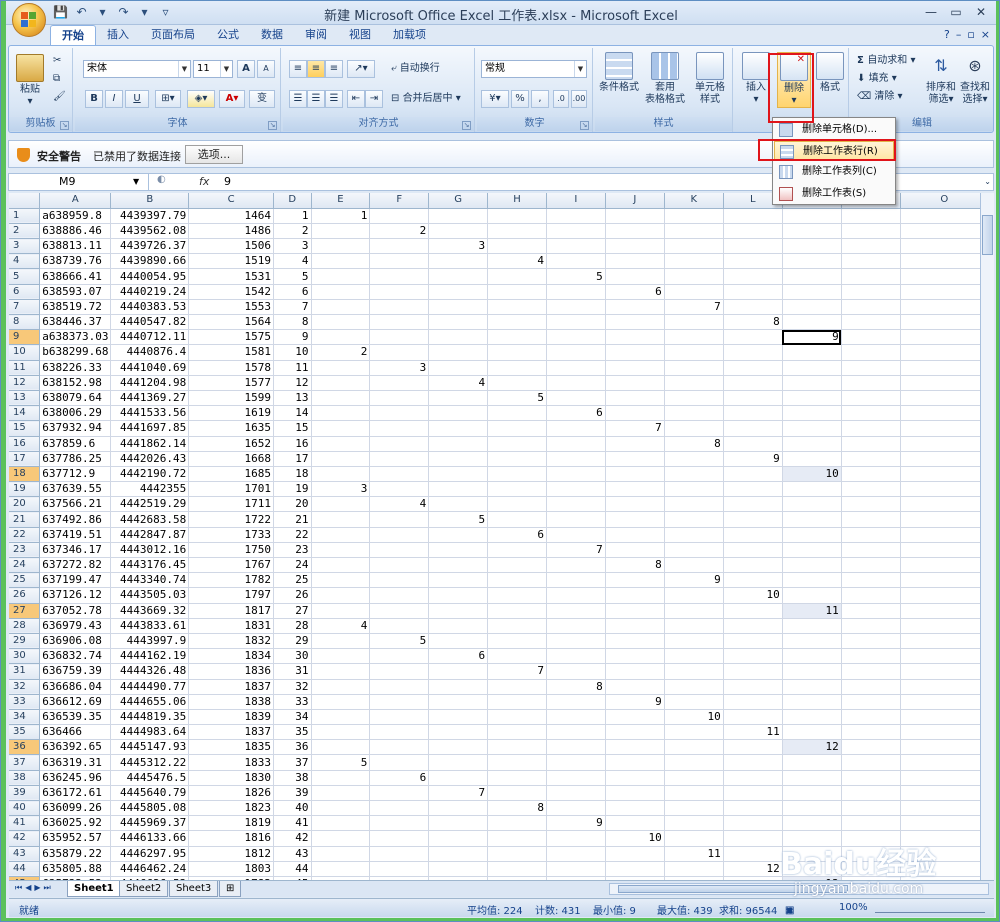 This screenshot has height=922, width=1000. What do you see at coordinates (25, 231) in the screenshot?
I see `row-header: 2` at bounding box center [25, 231].